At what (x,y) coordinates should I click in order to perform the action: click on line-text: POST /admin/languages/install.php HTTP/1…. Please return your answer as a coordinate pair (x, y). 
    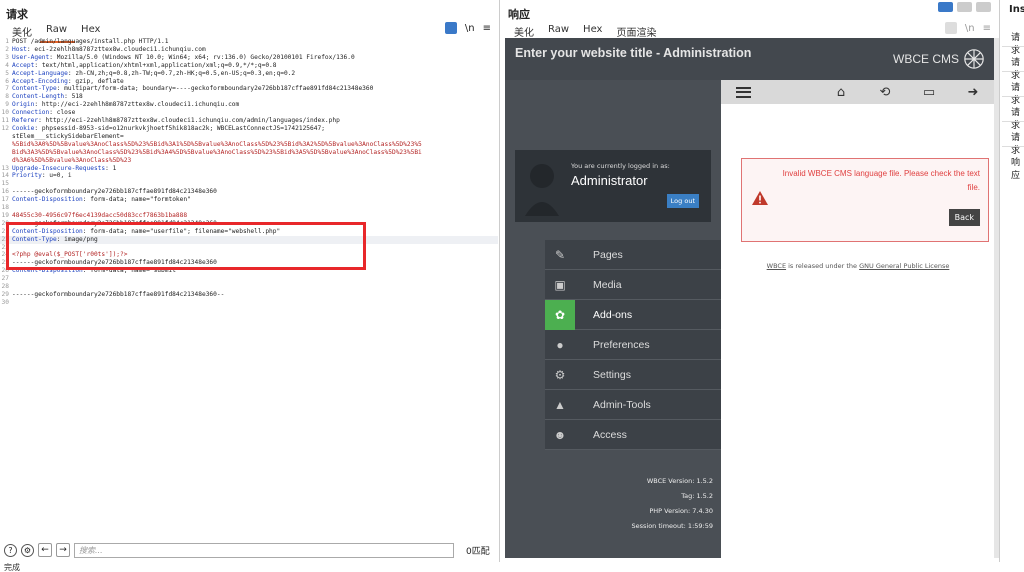
    Looking at the image, I should click on (90, 41).